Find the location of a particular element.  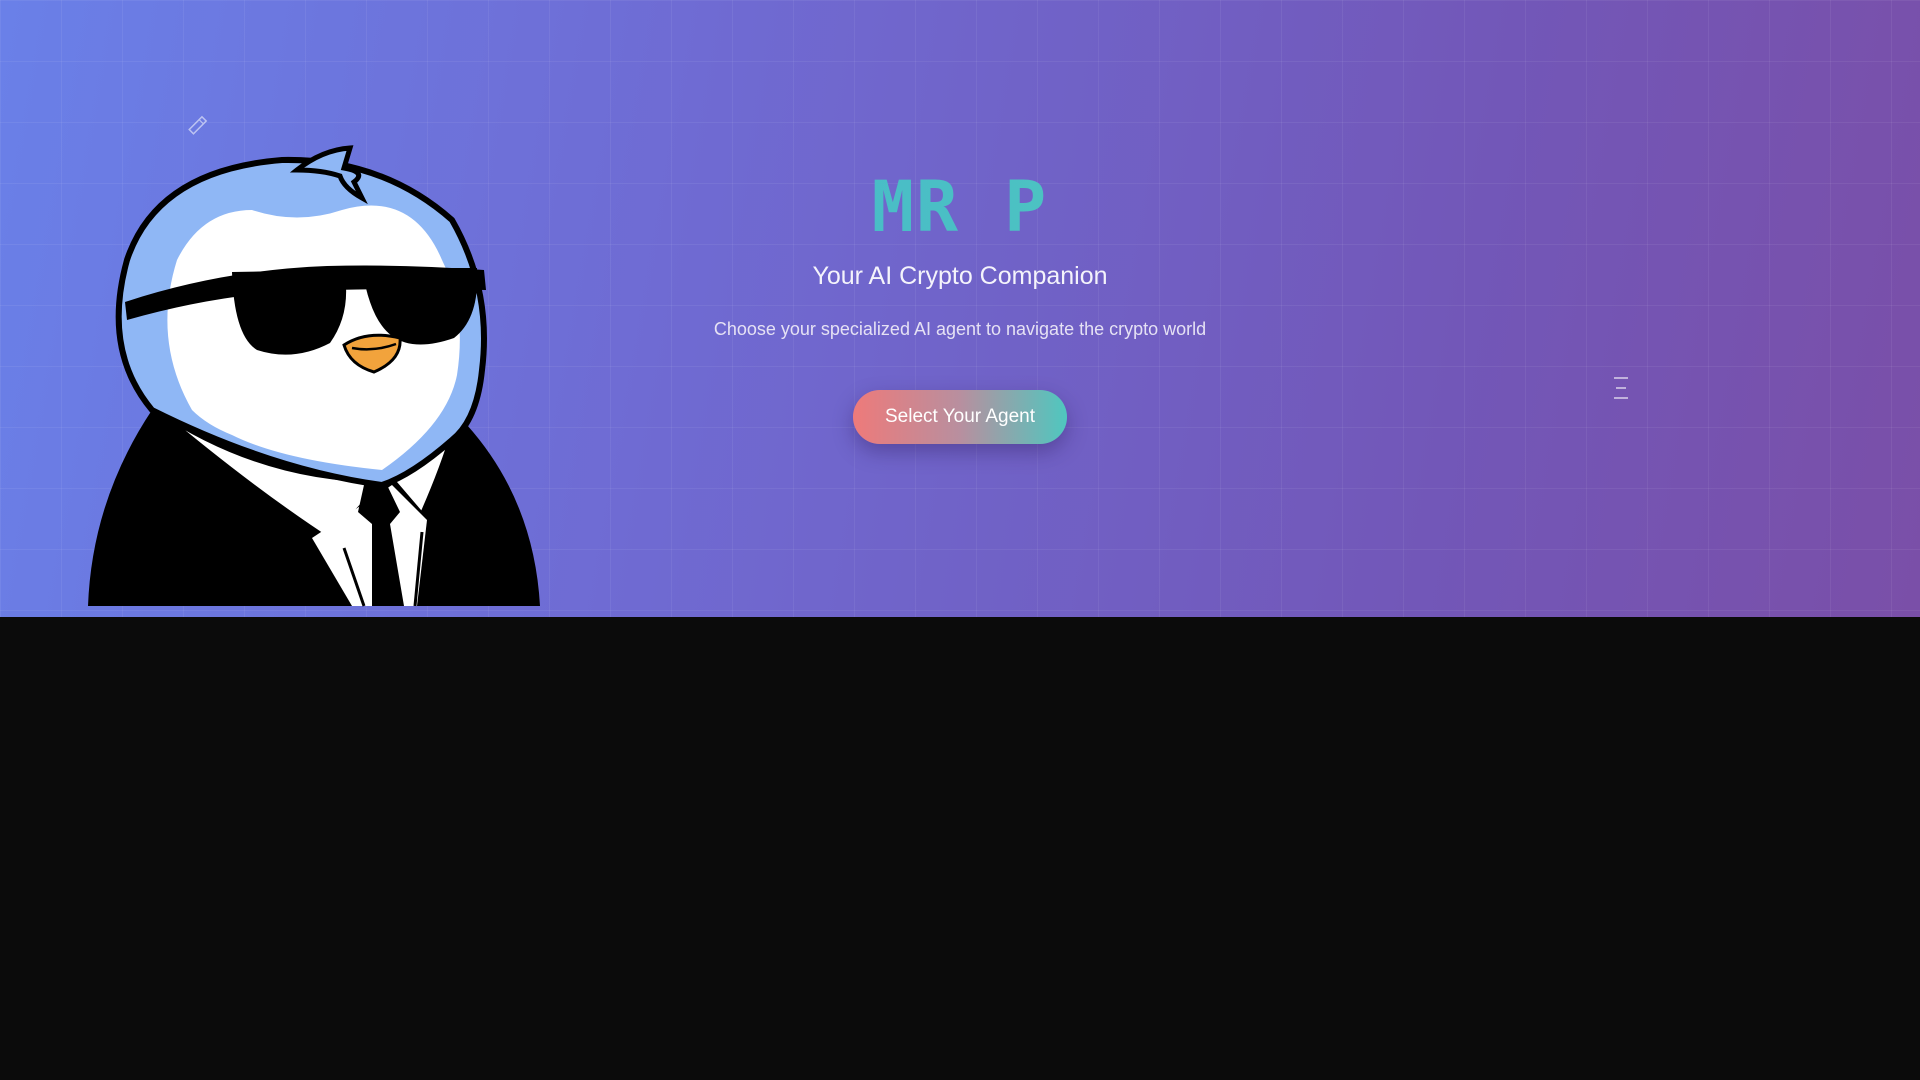

penguin-mascot is located at coordinates (314, 376).